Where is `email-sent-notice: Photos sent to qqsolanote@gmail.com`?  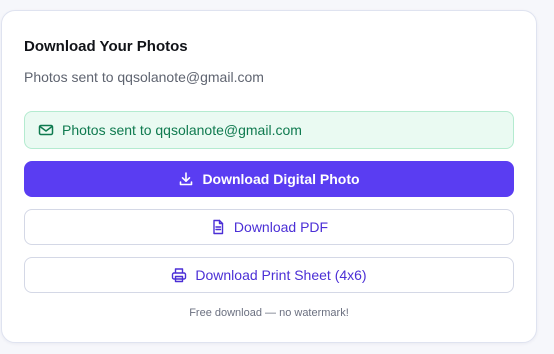
email-sent-notice: Photos sent to qqsolanote@gmail.com is located at coordinates (269, 130).